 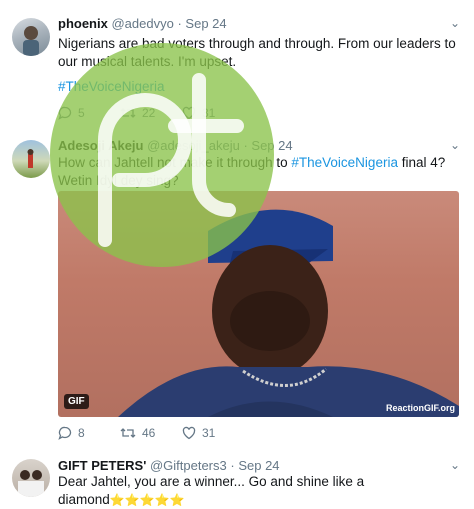 What do you see at coordinates (89, 433) in the screenshot?
I see `reply-button: 8` at bounding box center [89, 433].